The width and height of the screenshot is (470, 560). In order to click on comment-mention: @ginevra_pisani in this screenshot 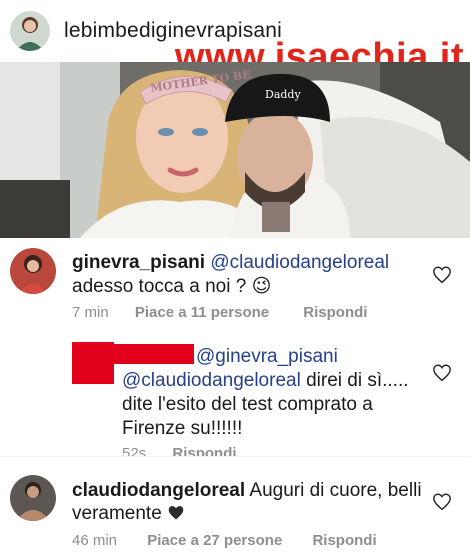, I will do `click(267, 356)`.